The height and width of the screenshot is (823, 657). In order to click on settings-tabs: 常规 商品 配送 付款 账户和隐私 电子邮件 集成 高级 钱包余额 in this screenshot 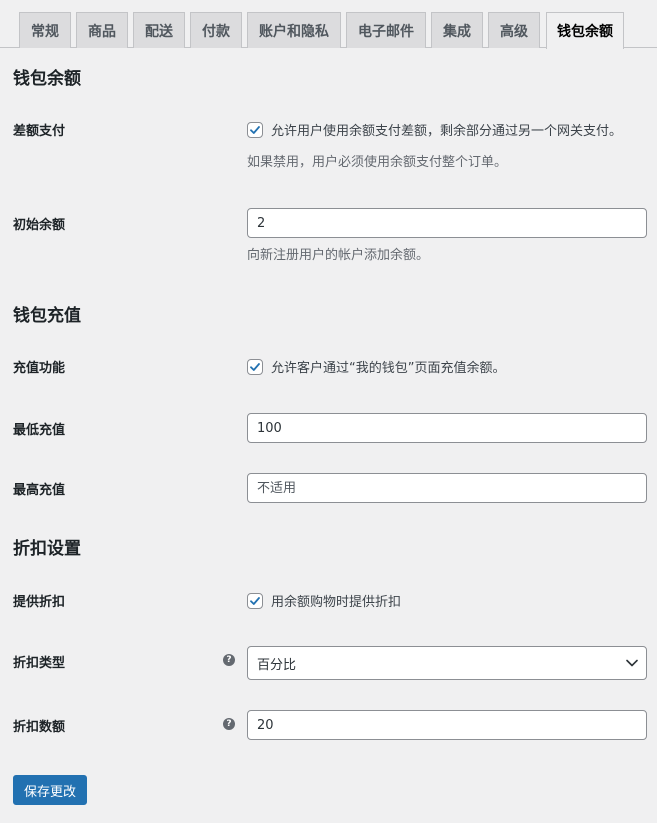, I will do `click(328, 24)`.